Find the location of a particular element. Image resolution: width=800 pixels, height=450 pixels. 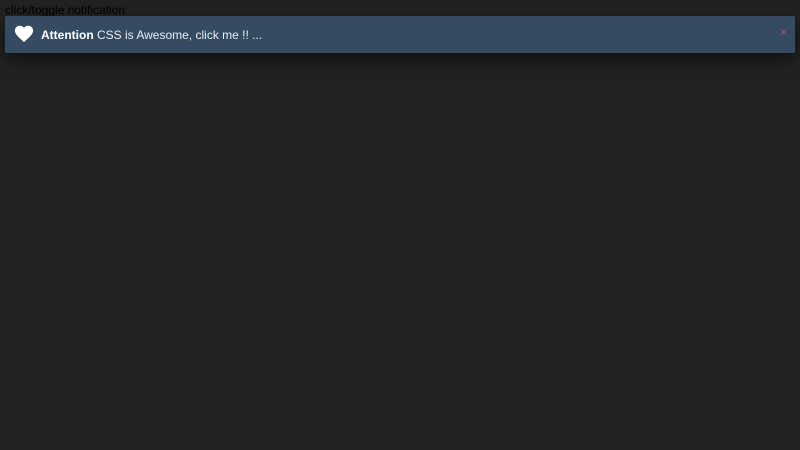

toggle-notification-link: click/toggle notification is located at coordinates (65, 10).